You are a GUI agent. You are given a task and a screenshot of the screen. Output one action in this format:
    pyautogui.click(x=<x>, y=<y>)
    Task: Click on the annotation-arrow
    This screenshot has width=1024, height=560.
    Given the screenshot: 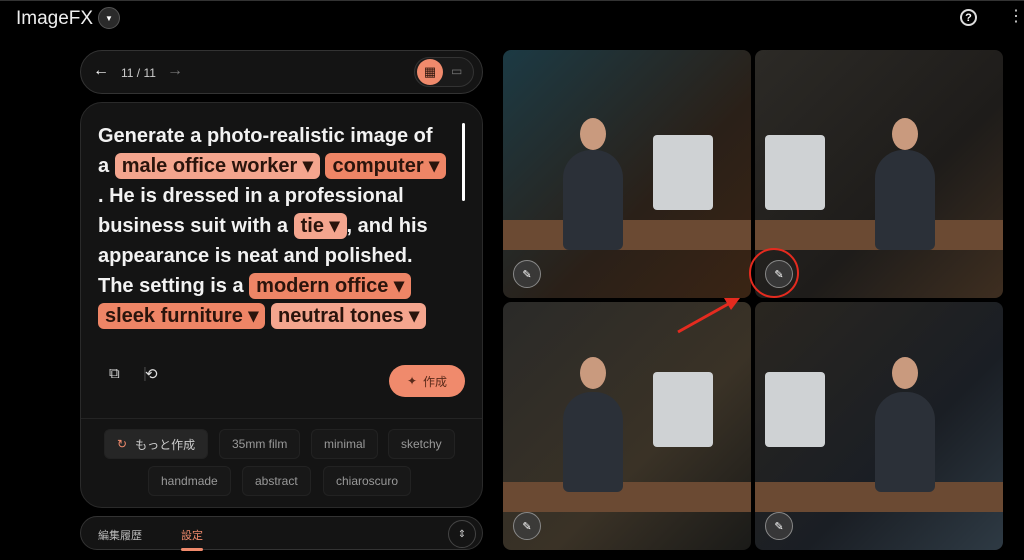 What is the action you would take?
    pyautogui.click(x=708, y=316)
    